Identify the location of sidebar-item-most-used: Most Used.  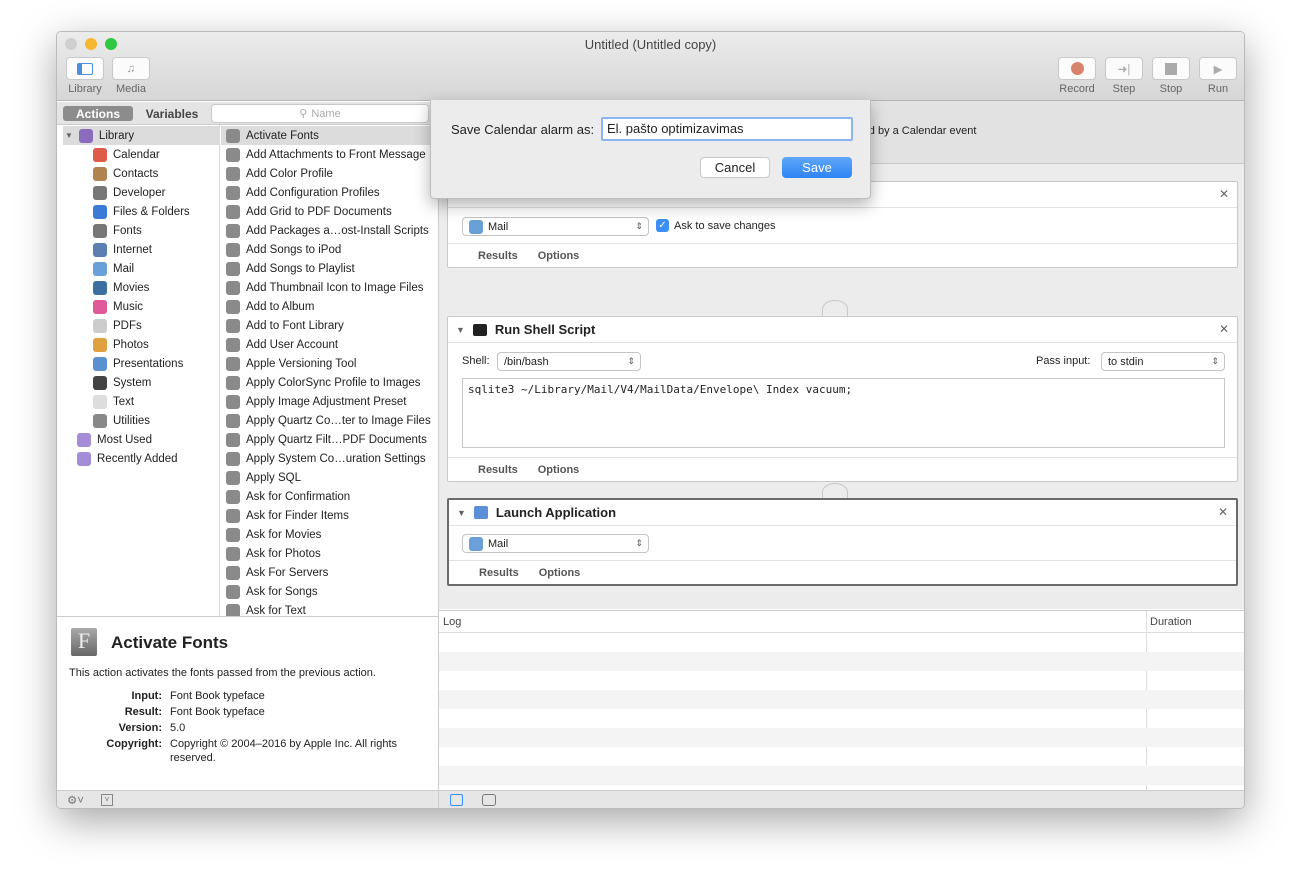
(114, 439).